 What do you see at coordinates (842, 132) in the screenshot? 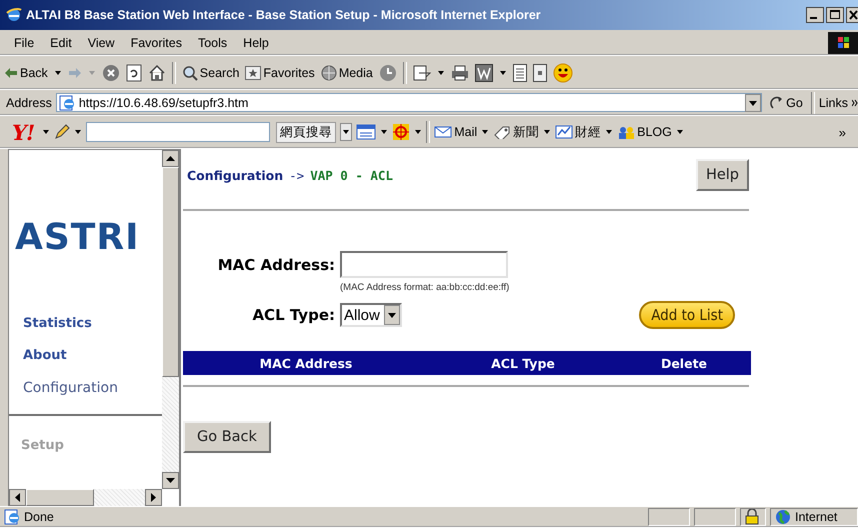
I see `more-button: »` at bounding box center [842, 132].